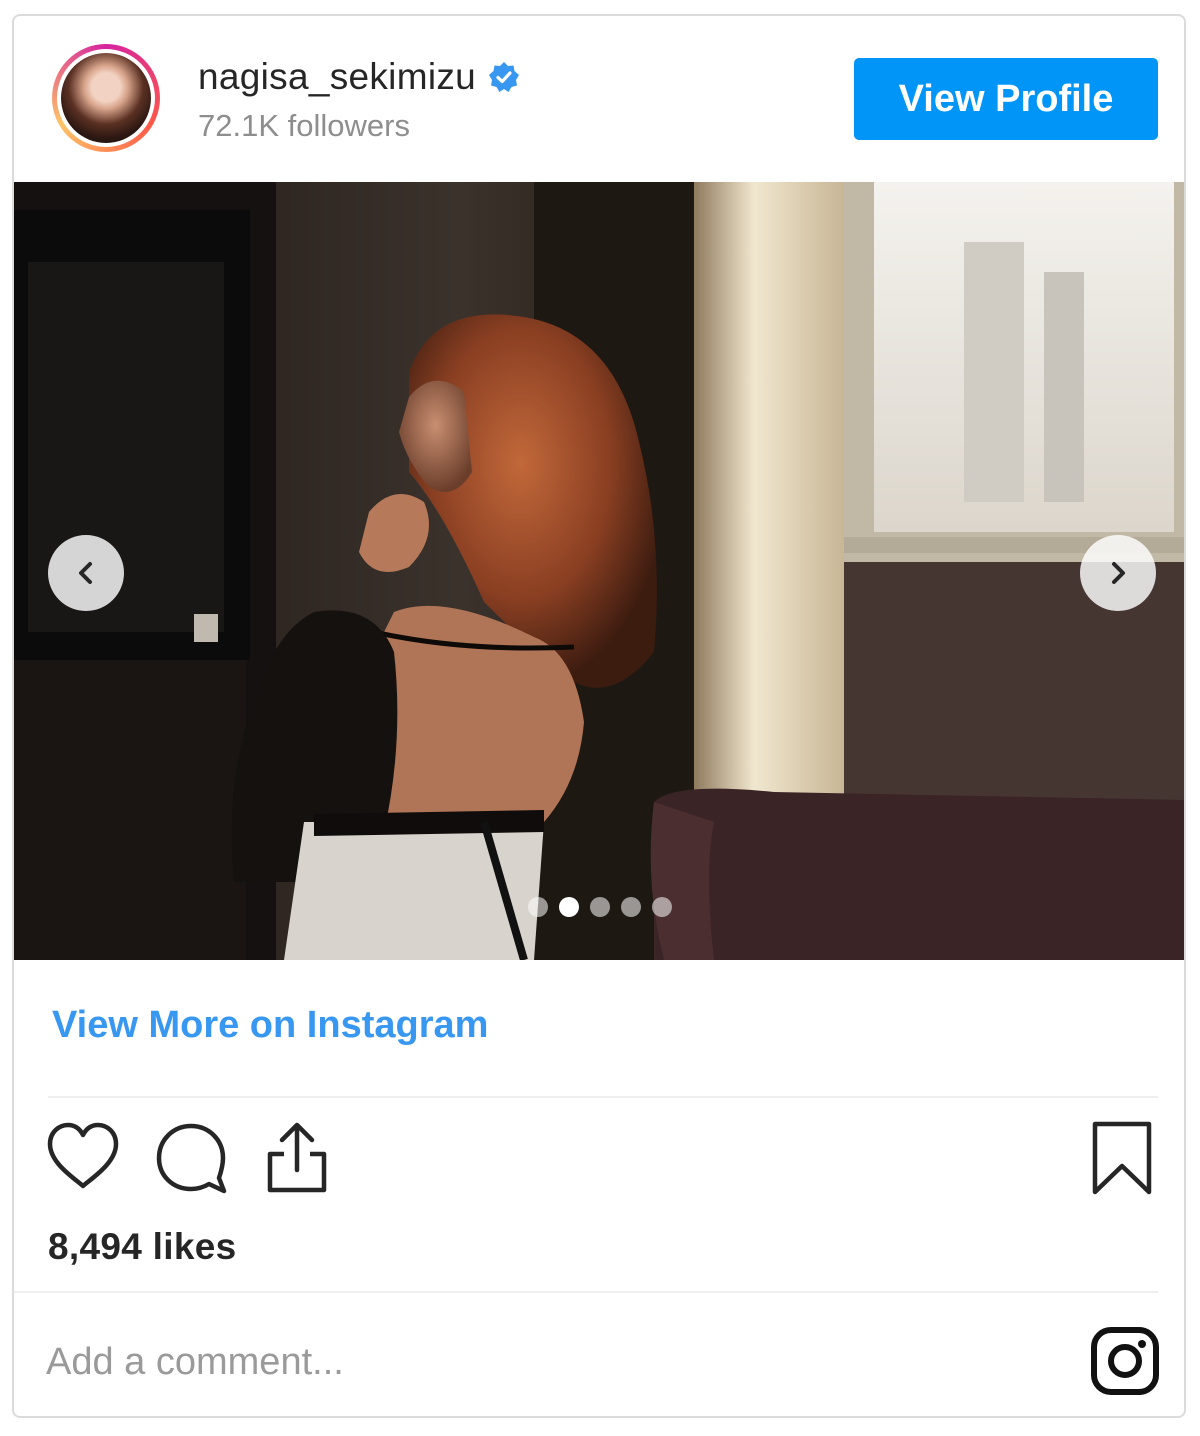  I want to click on like-count: 8,494 likes, so click(142, 1246).